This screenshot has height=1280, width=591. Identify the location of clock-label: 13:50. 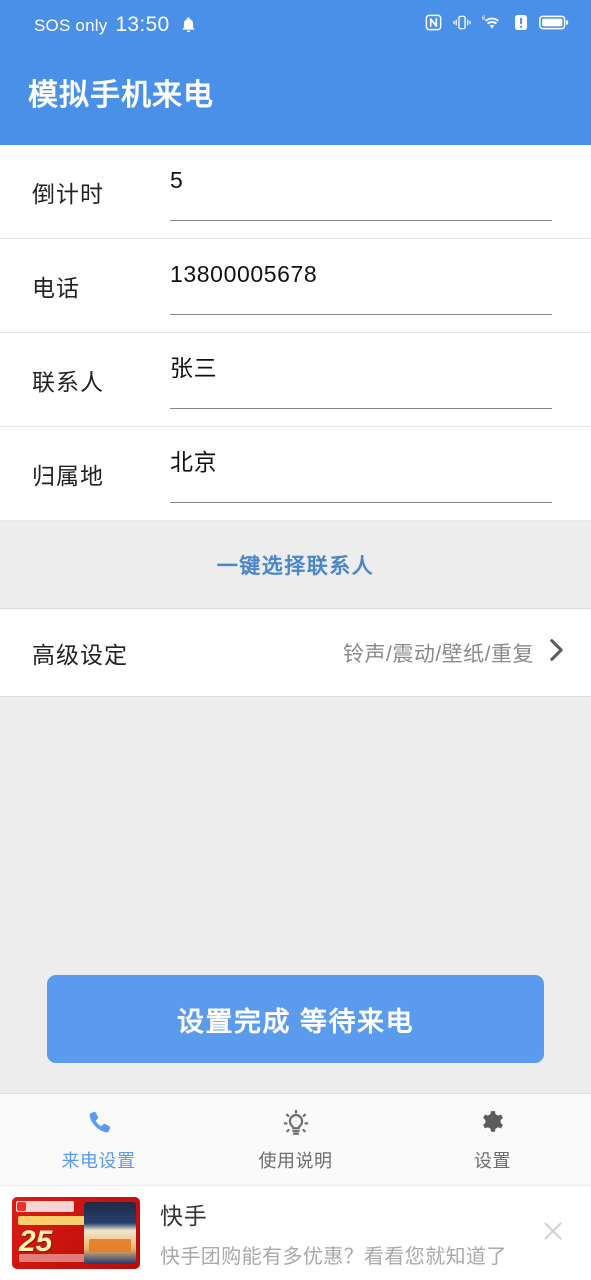
(142, 24).